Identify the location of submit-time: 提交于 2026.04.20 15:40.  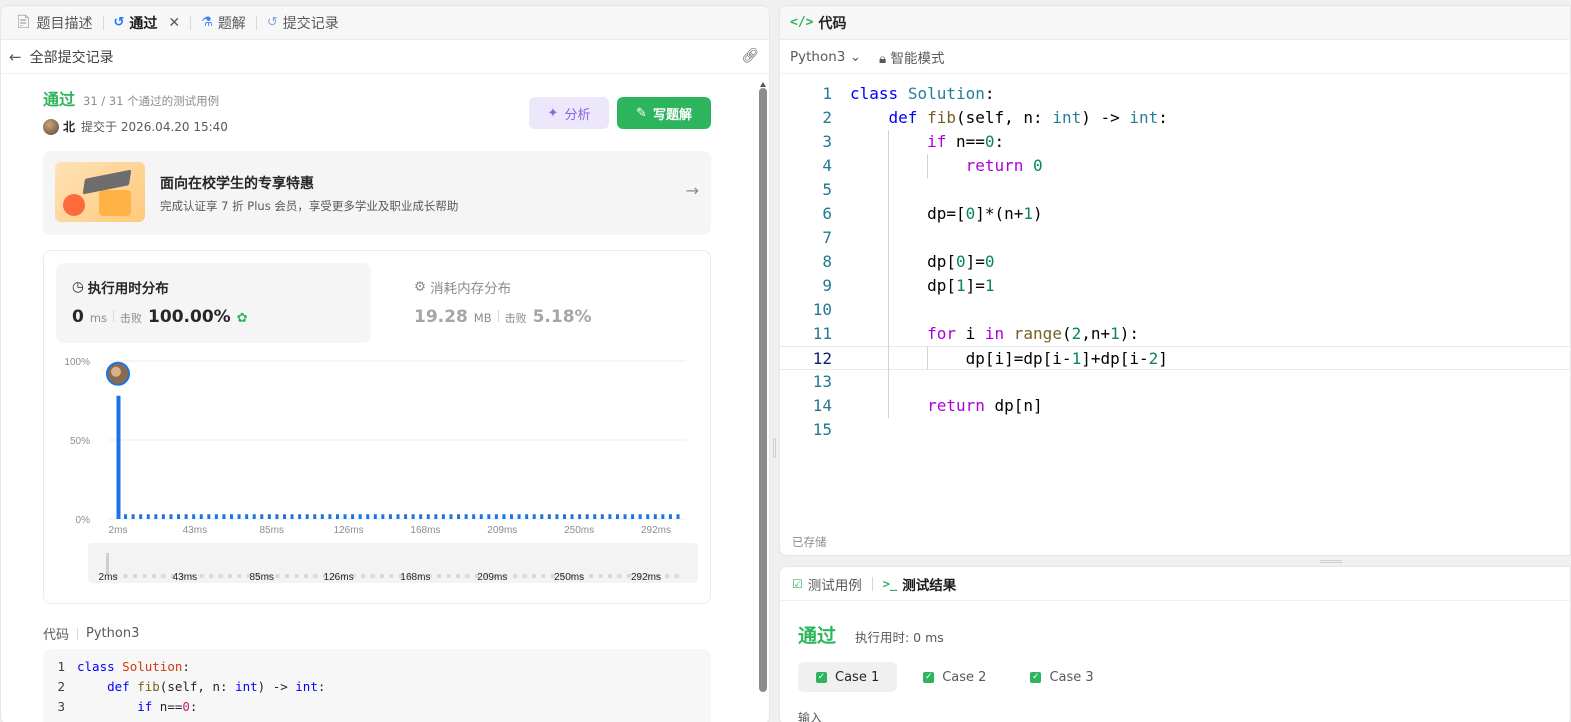
(154, 127).